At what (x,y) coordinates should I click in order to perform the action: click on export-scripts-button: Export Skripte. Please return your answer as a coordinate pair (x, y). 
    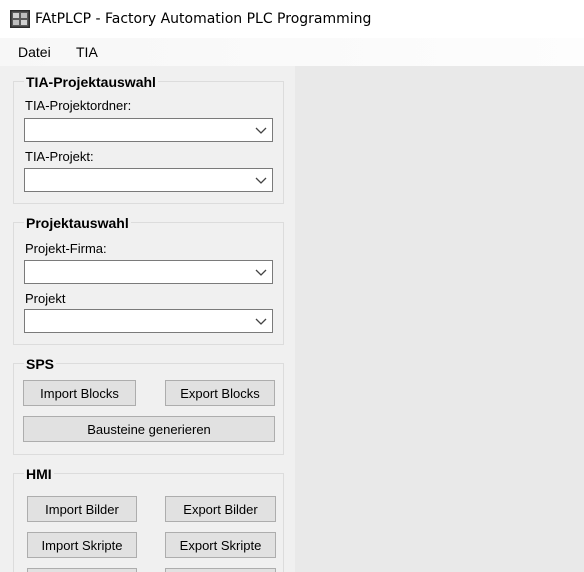
    Looking at the image, I should click on (220, 545).